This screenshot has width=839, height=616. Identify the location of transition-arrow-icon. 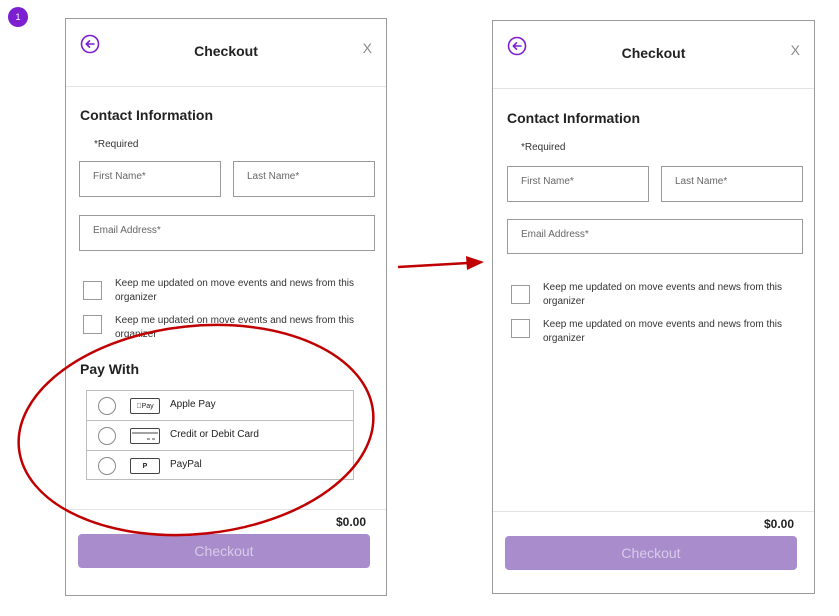
(440, 263).